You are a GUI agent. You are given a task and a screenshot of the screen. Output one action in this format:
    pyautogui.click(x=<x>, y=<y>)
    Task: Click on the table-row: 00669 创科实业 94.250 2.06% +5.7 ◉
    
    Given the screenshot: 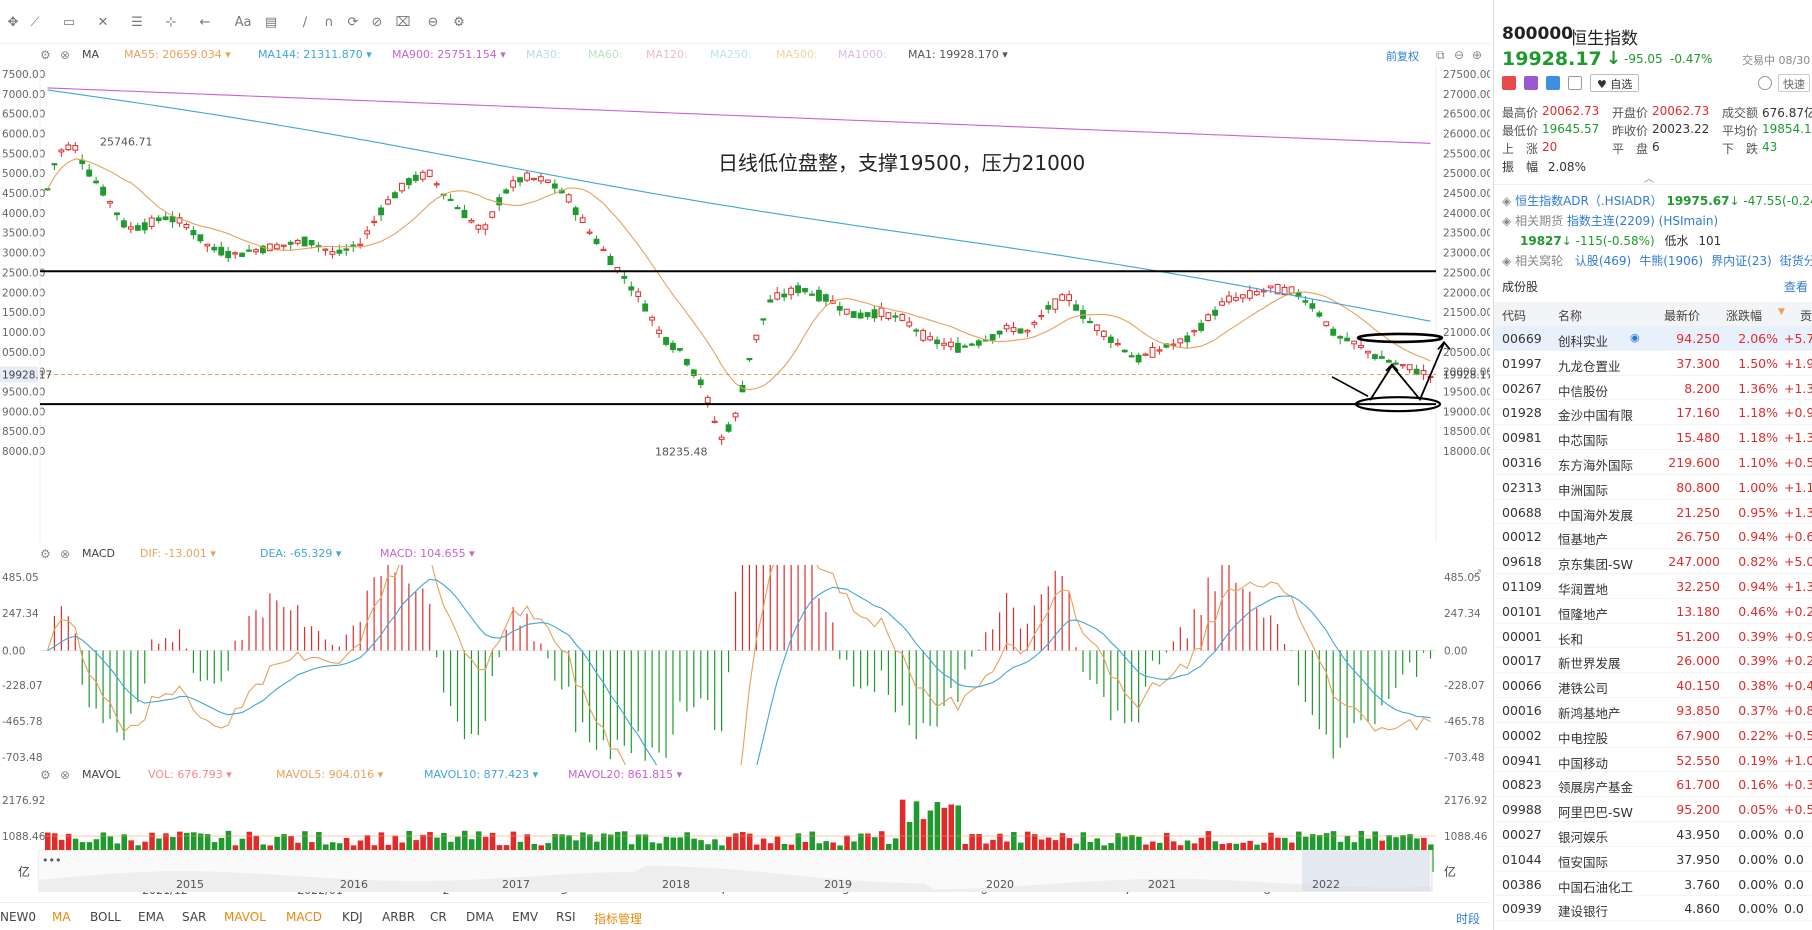 What is the action you would take?
    pyautogui.click(x=1653, y=338)
    